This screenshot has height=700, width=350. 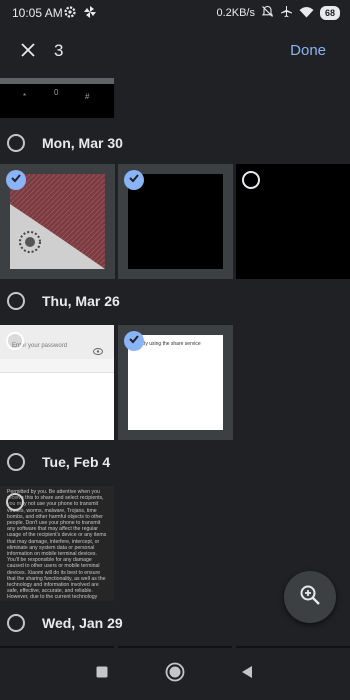 What do you see at coordinates (81, 301) in the screenshot?
I see `date-label: Thu, Mar 26` at bounding box center [81, 301].